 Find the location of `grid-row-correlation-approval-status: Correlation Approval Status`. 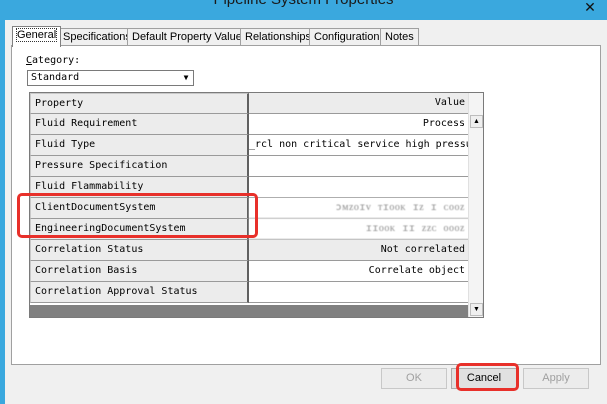

grid-row-correlation-approval-status: Correlation Approval Status is located at coordinates (249, 292).